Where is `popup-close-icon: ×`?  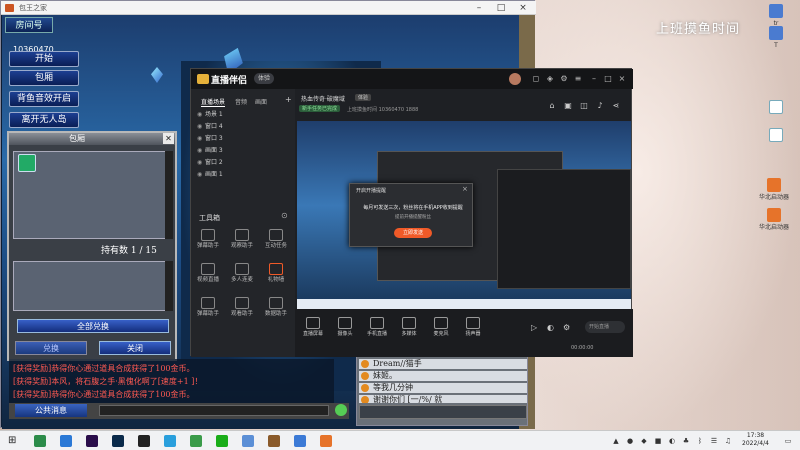
popup-close-icon: × is located at coordinates (465, 189).